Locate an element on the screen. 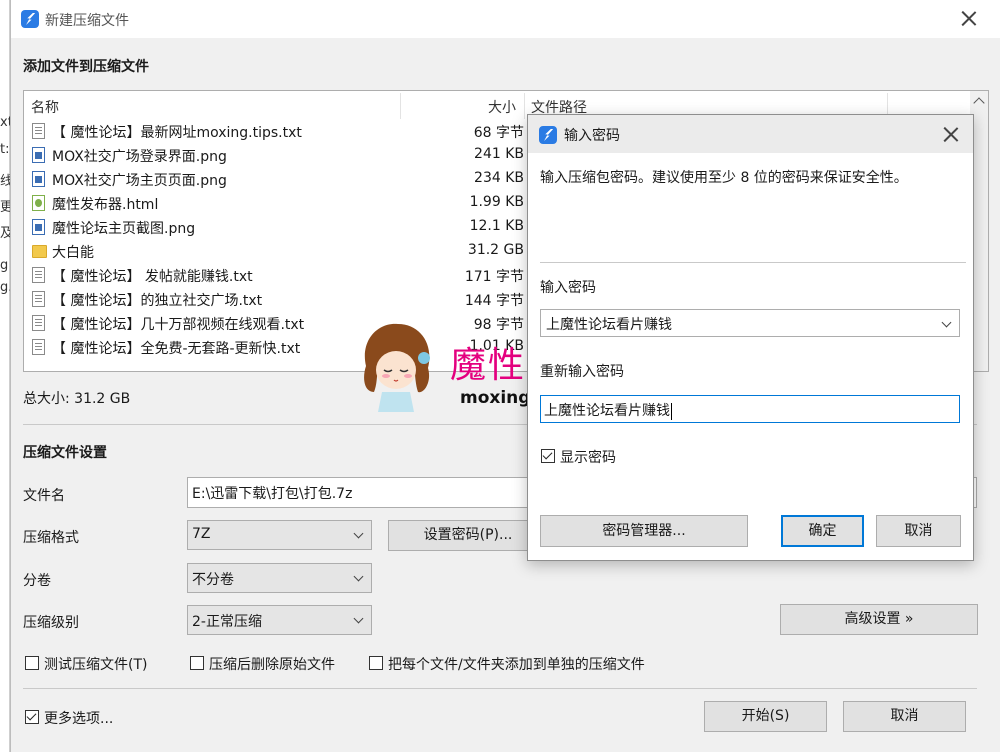 The height and width of the screenshot is (752, 1000). file-name: MOX社交广场登录界面.png is located at coordinates (139, 157).